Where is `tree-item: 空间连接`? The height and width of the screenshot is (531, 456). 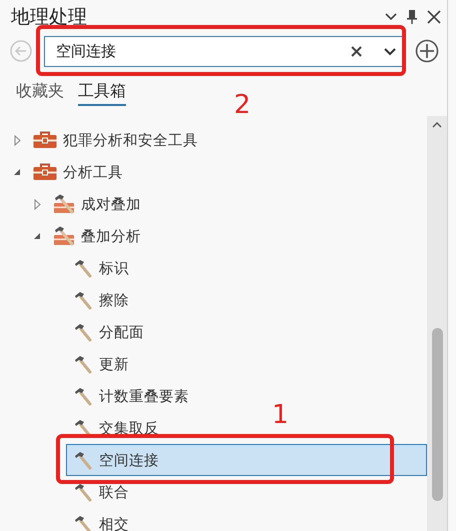
tree-item: 空间连接 is located at coordinates (246, 460).